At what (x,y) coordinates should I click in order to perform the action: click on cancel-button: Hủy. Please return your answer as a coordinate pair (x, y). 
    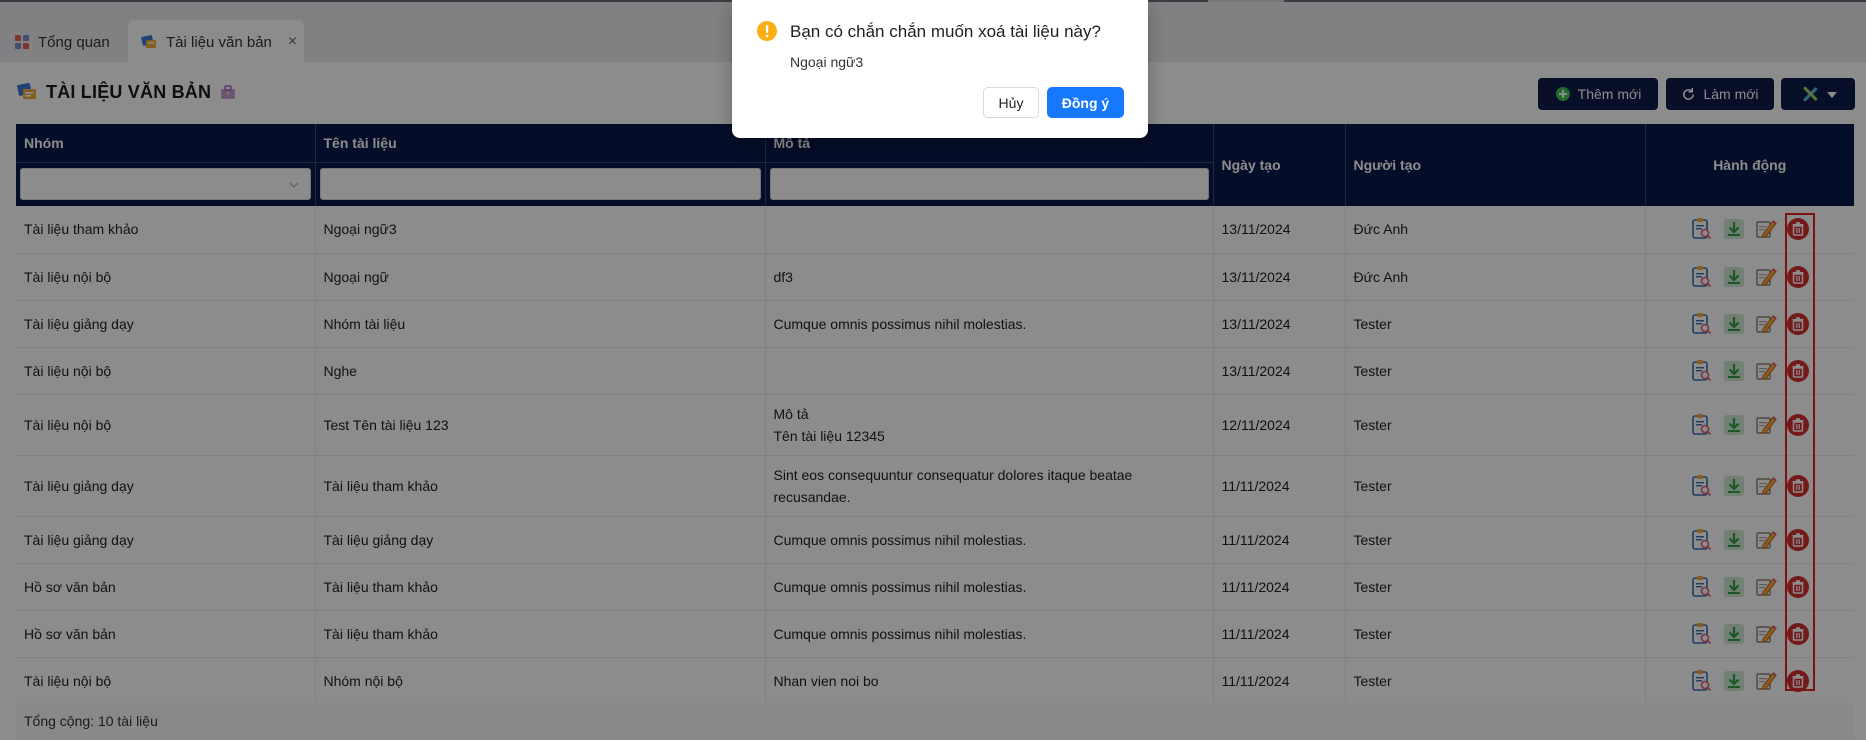
    Looking at the image, I should click on (1011, 102).